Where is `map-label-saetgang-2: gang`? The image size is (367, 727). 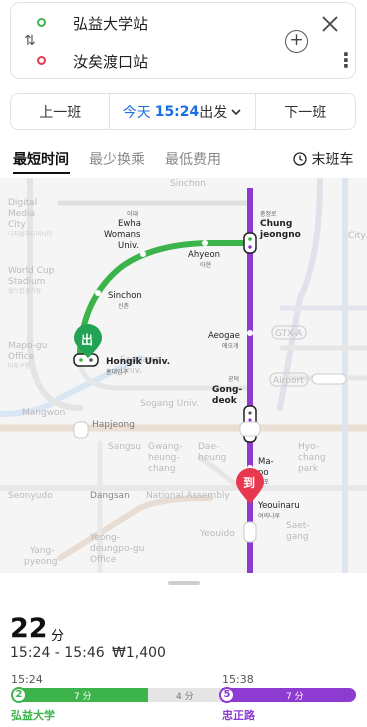
map-label-saetgang-2: gang is located at coordinates (297, 537).